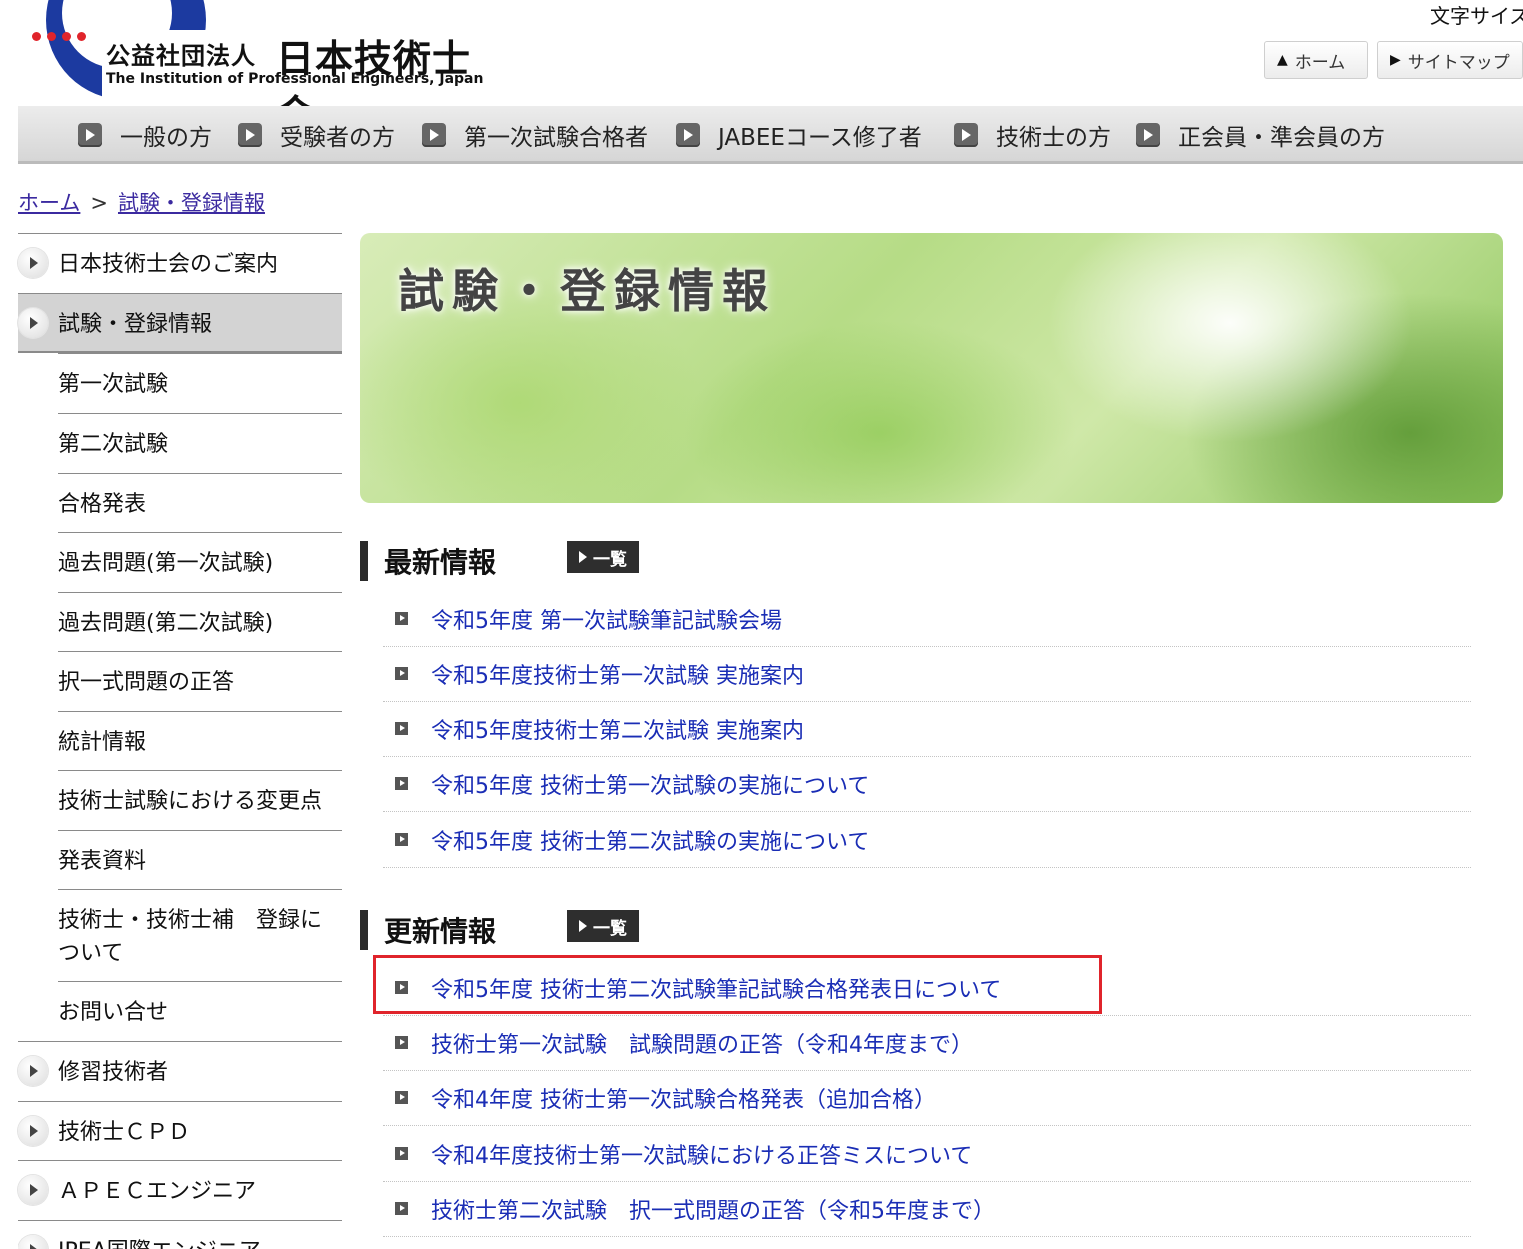 Image resolution: width=1523 pixels, height=1249 pixels. I want to click on nav-item-jabee: JABEEコース修了者, so click(799, 135).